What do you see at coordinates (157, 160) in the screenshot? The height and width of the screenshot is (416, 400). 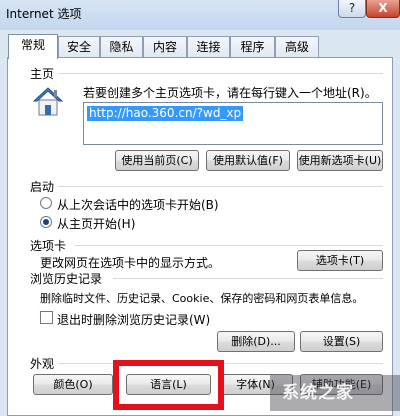 I see `use-current-button: 使用当前页(C)` at bounding box center [157, 160].